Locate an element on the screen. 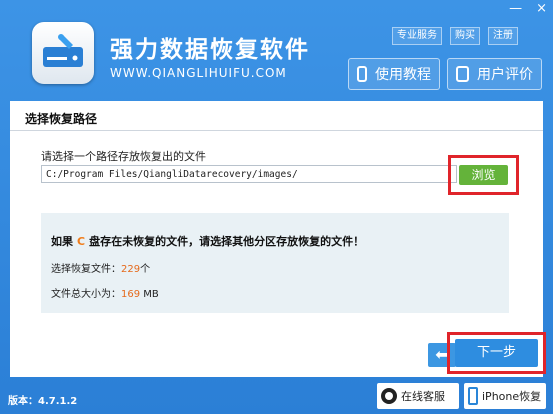 The image size is (553, 414). selected-files-unit: 个 is located at coordinates (145, 269).